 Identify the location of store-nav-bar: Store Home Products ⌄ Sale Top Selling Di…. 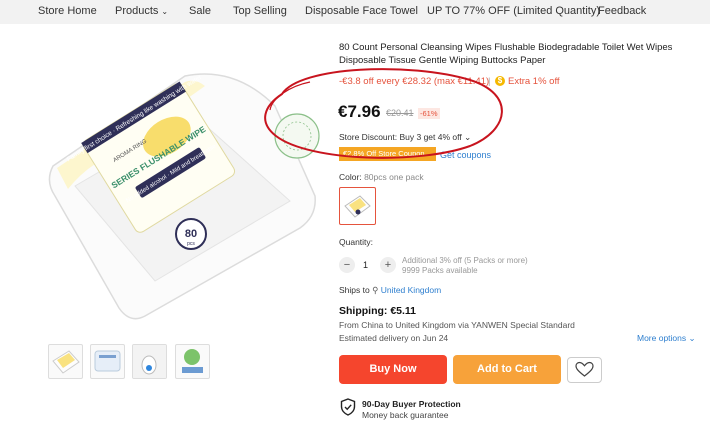
(355, 12).